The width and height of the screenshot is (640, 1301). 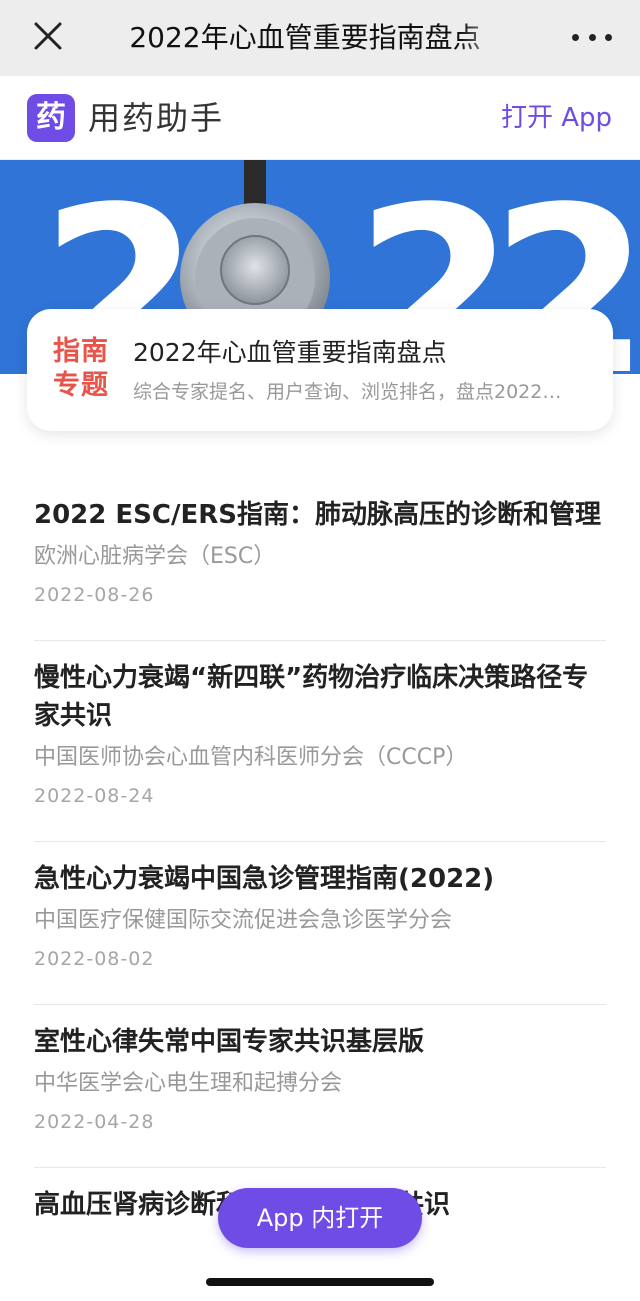 What do you see at coordinates (51, 118) in the screenshot?
I see `app-logo: 药` at bounding box center [51, 118].